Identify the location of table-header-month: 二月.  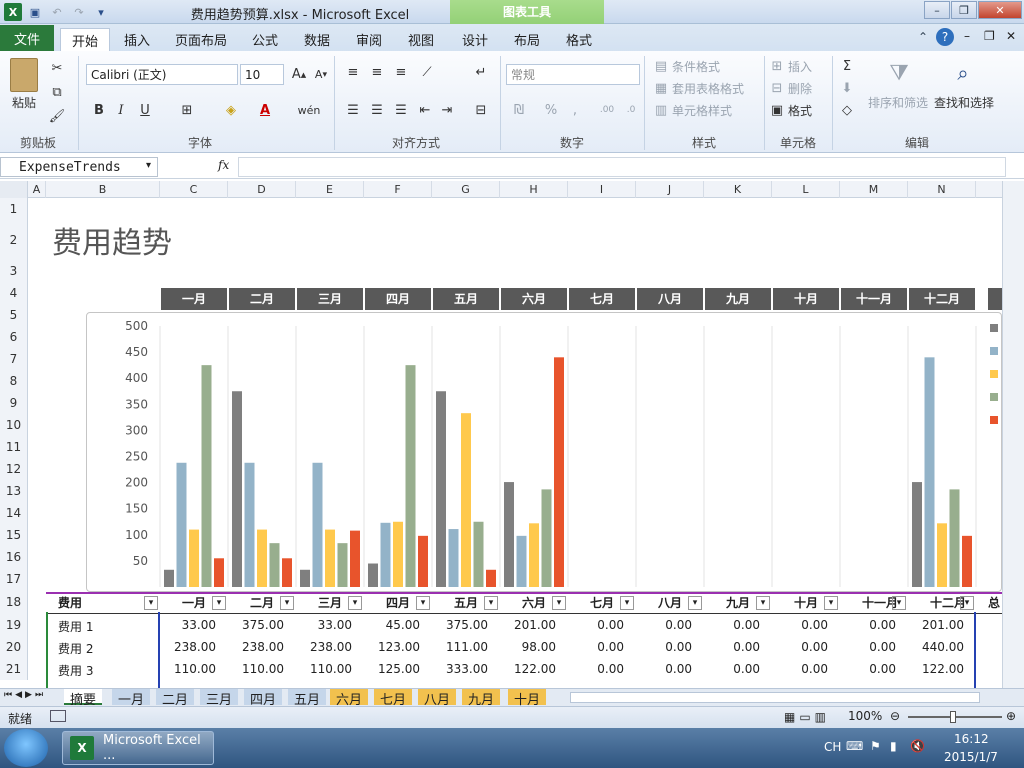
(262, 603).